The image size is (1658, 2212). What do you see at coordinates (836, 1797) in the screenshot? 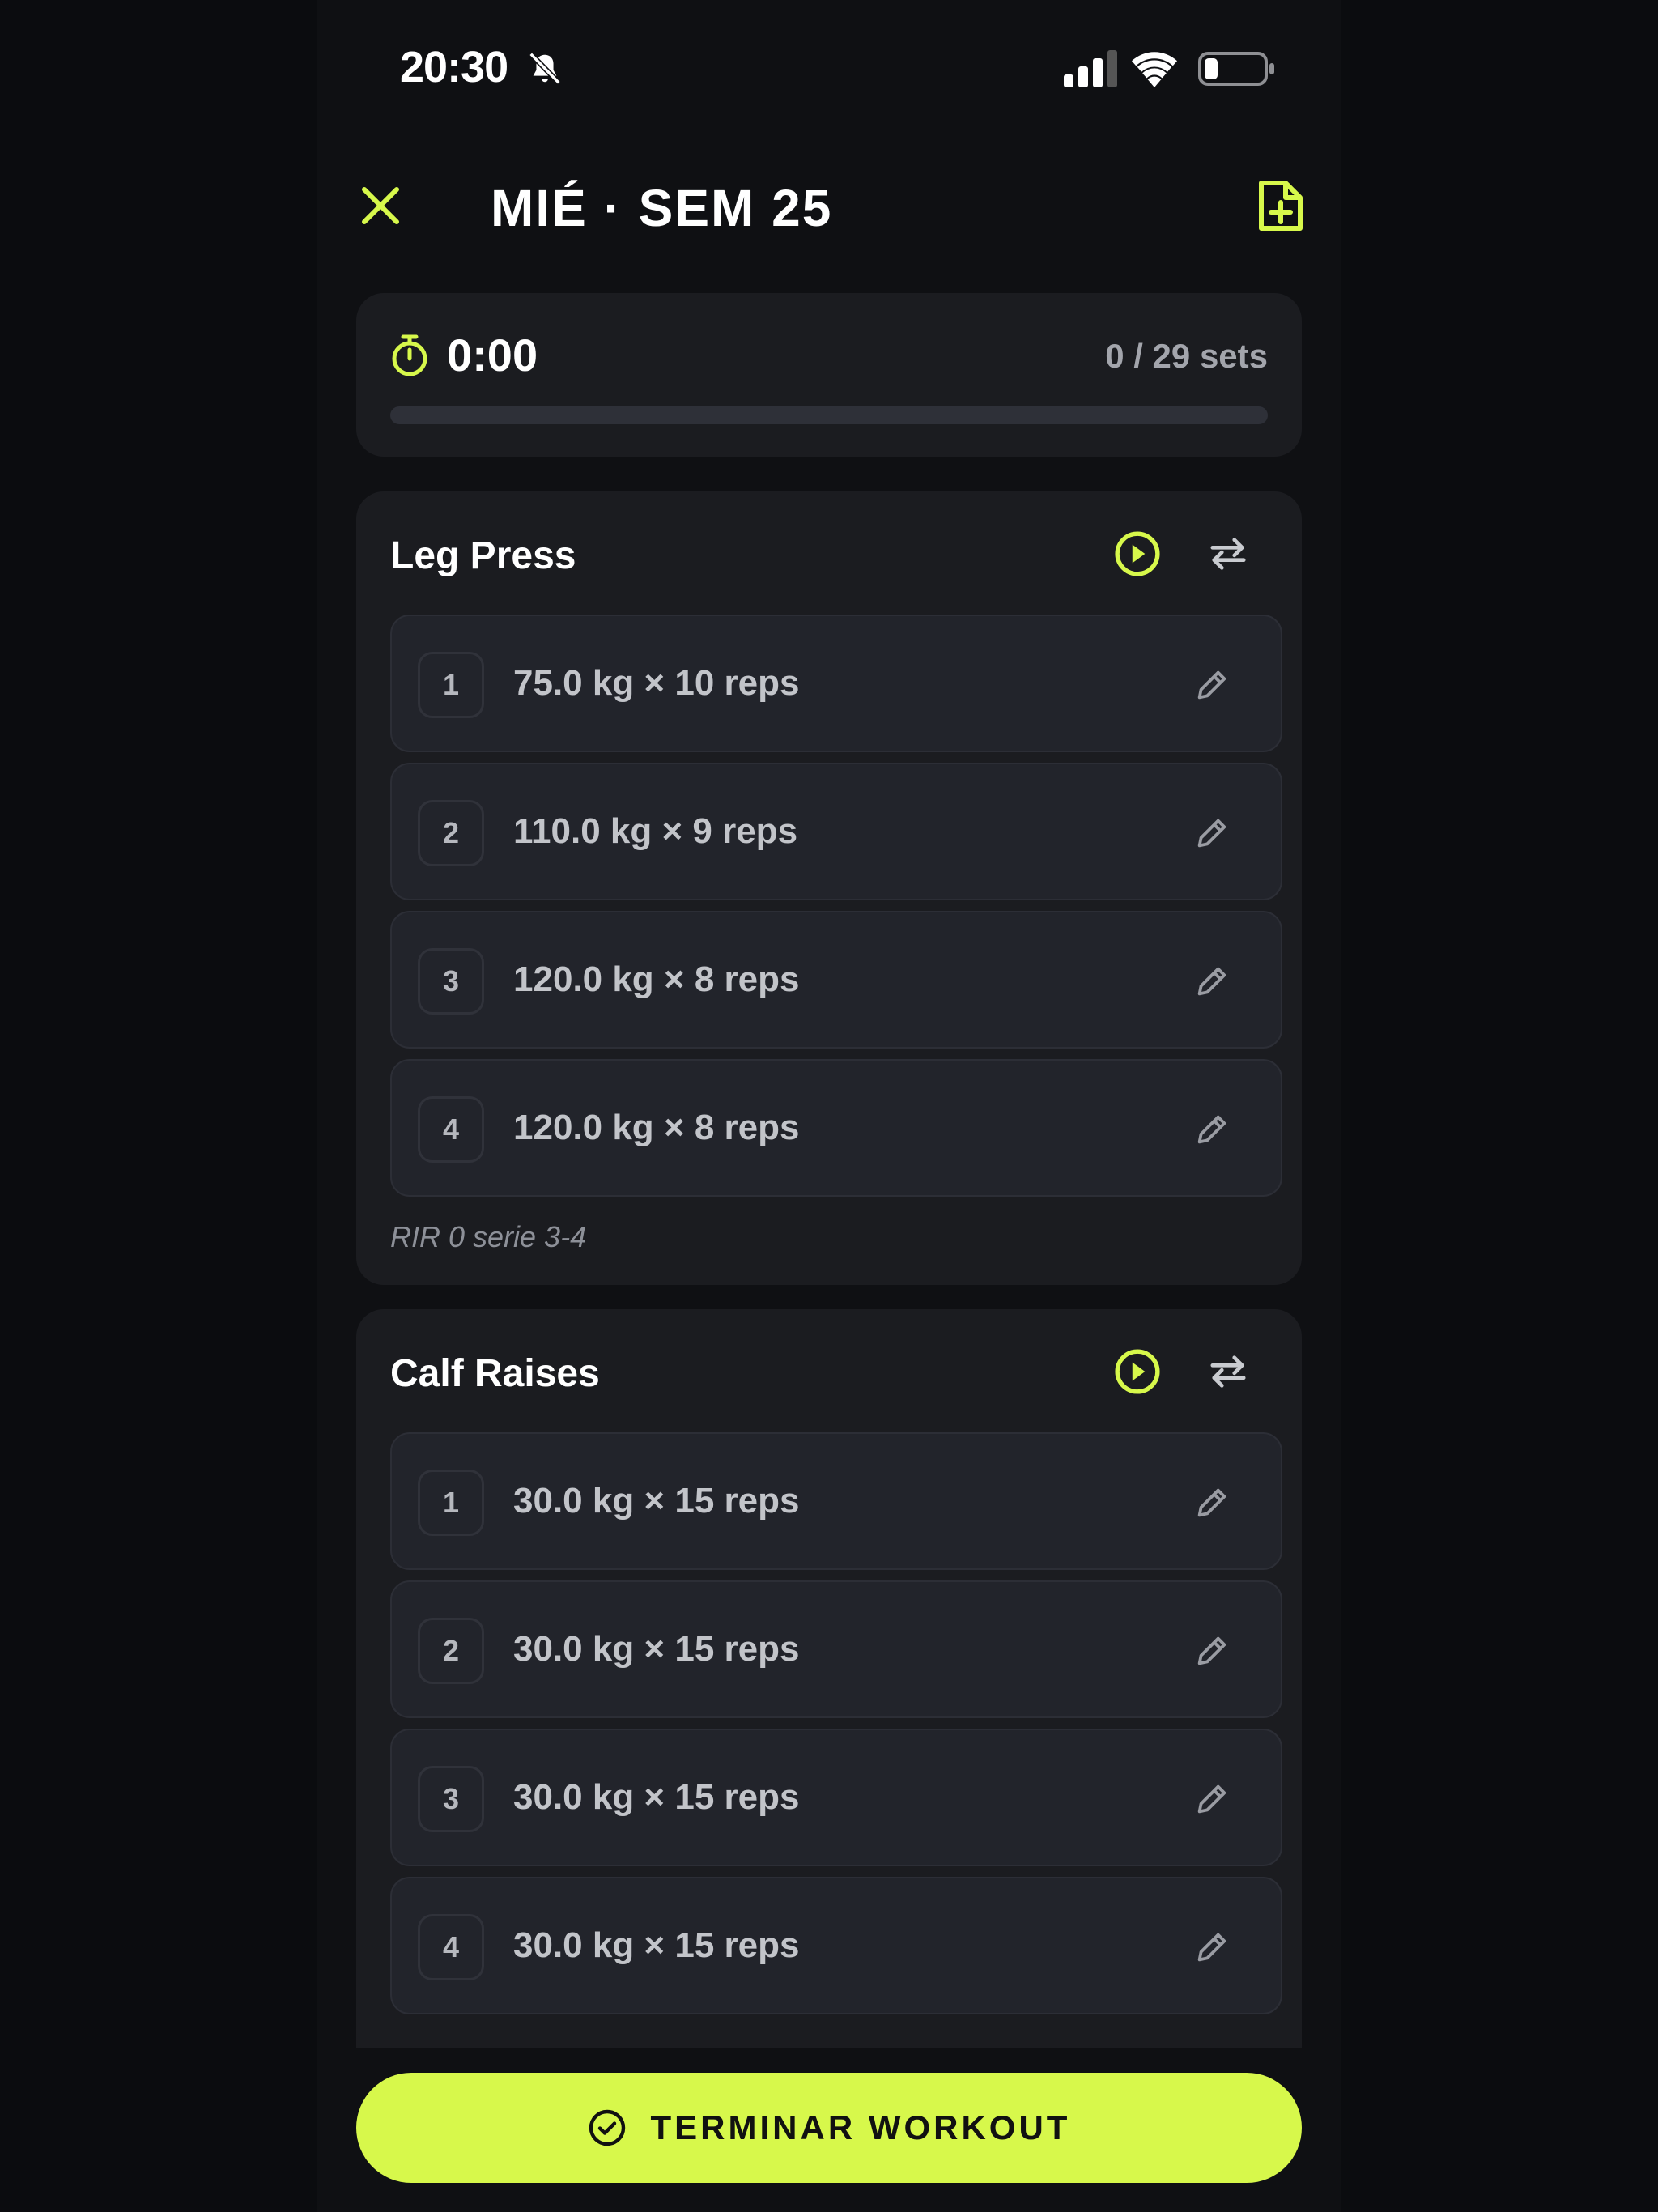
I see `set-row: 3 30.0 kg × 15 reps` at bounding box center [836, 1797].